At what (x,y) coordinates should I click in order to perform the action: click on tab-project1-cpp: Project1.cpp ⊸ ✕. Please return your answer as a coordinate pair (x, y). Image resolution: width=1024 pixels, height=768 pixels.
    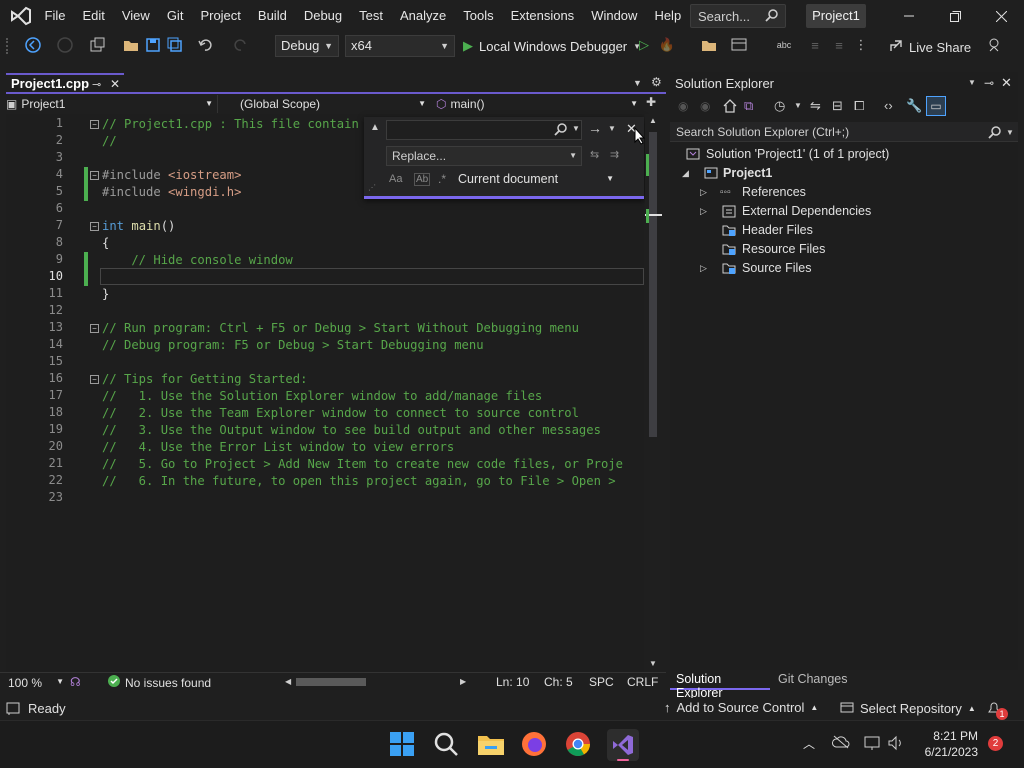
    Looking at the image, I should click on (65, 83).